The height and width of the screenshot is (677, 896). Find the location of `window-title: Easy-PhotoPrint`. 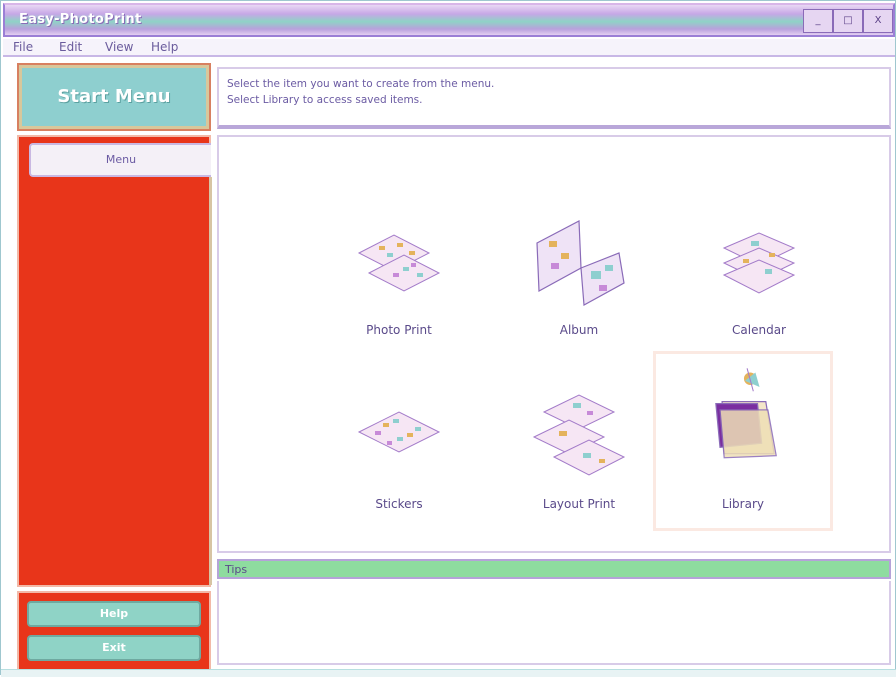

window-title: Easy-PhotoPrint is located at coordinates (80, 19).